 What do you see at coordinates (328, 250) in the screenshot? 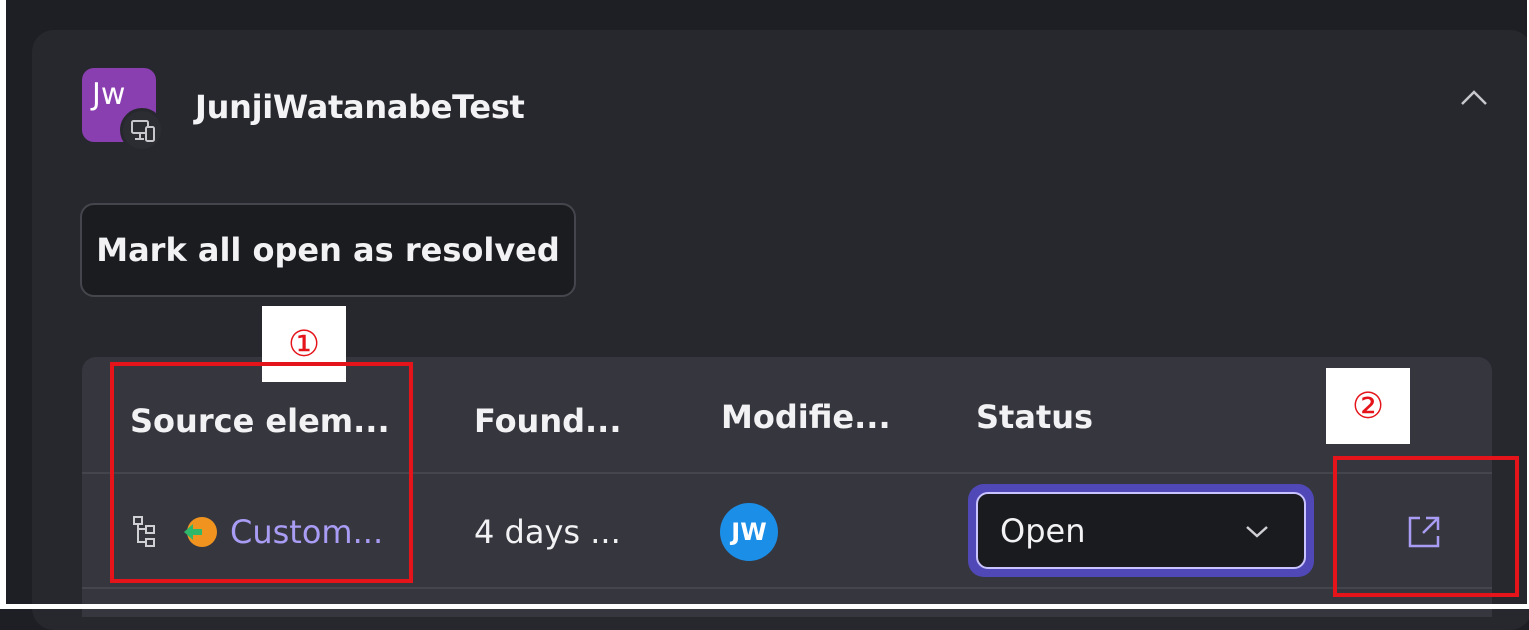
I see `mark-all-resolved-button: Mark all open as resolved` at bounding box center [328, 250].